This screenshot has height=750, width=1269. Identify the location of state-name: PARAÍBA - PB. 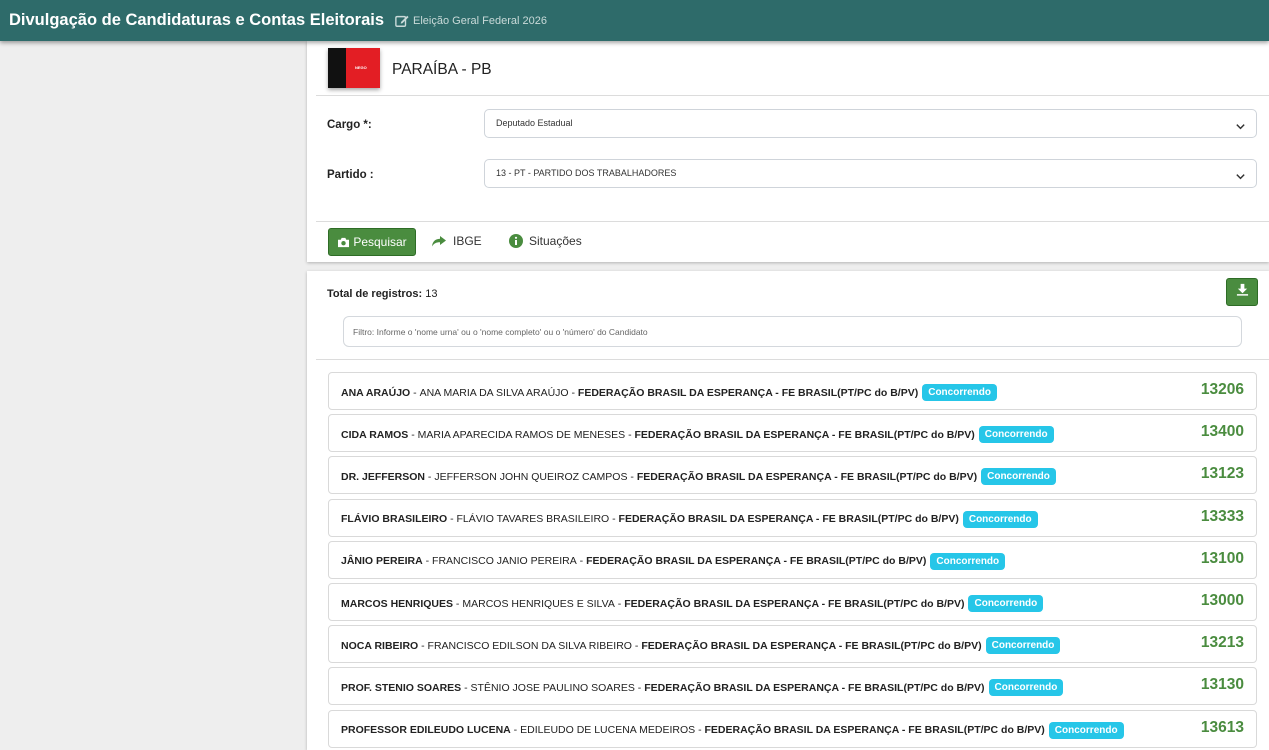
(442, 69).